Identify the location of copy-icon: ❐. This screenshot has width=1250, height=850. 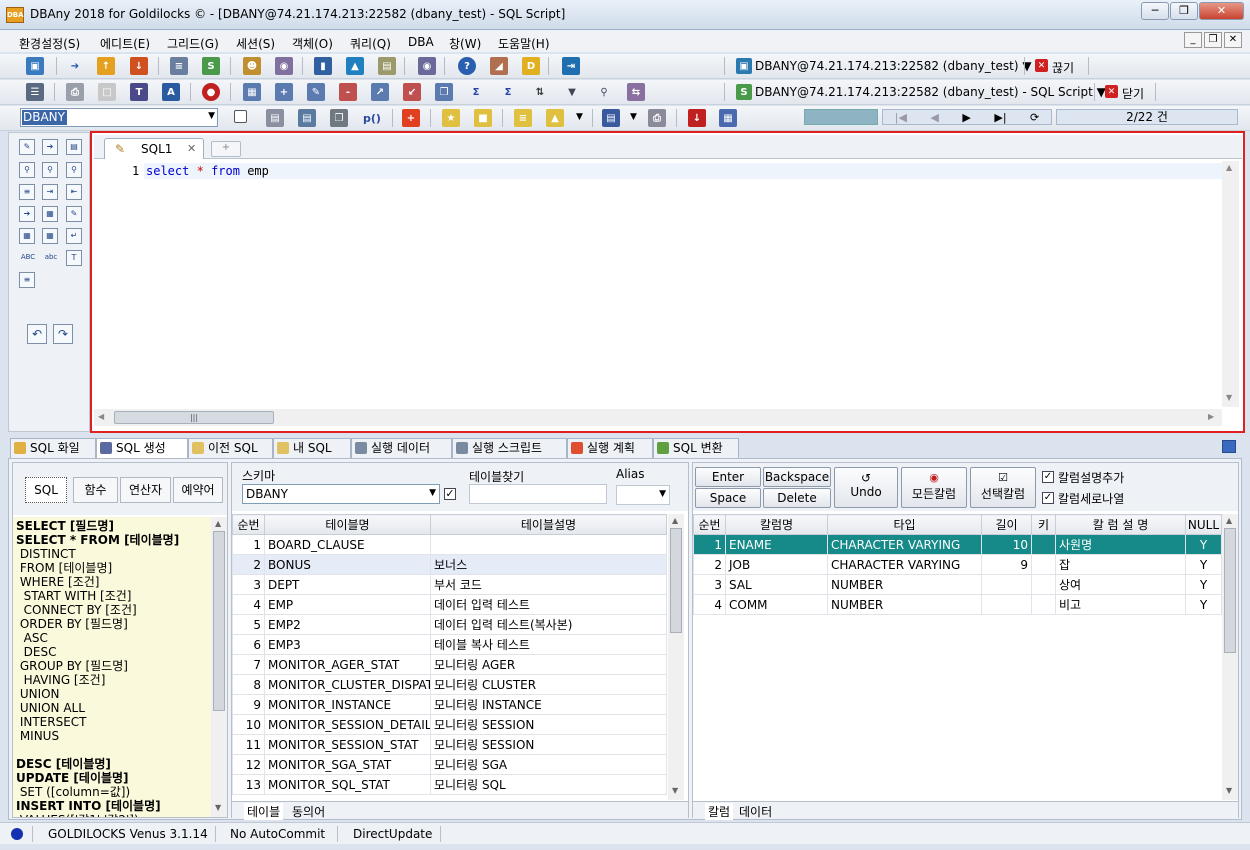
(339, 118).